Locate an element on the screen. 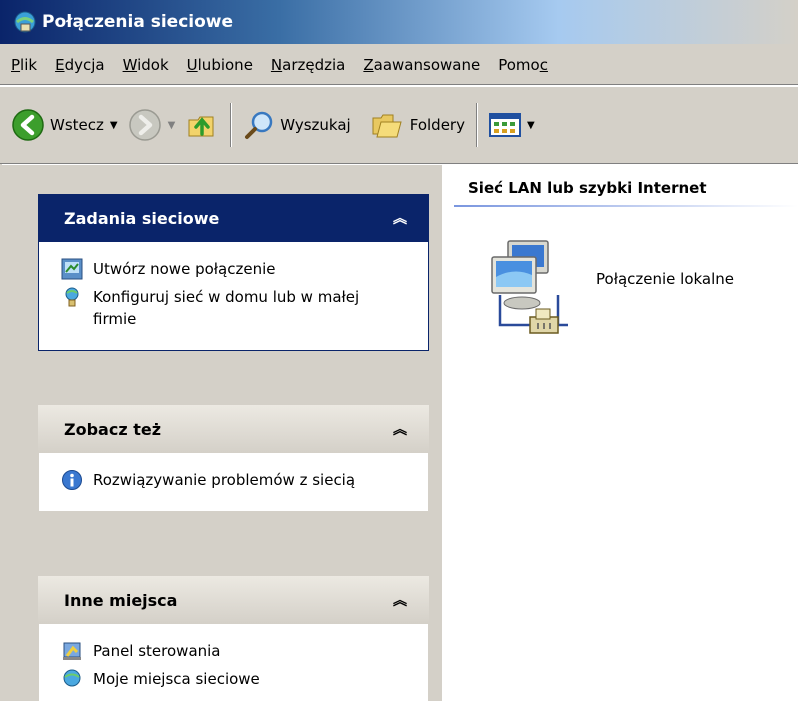 This screenshot has height=701, width=798. toolbar-separator is located at coordinates (231, 125).